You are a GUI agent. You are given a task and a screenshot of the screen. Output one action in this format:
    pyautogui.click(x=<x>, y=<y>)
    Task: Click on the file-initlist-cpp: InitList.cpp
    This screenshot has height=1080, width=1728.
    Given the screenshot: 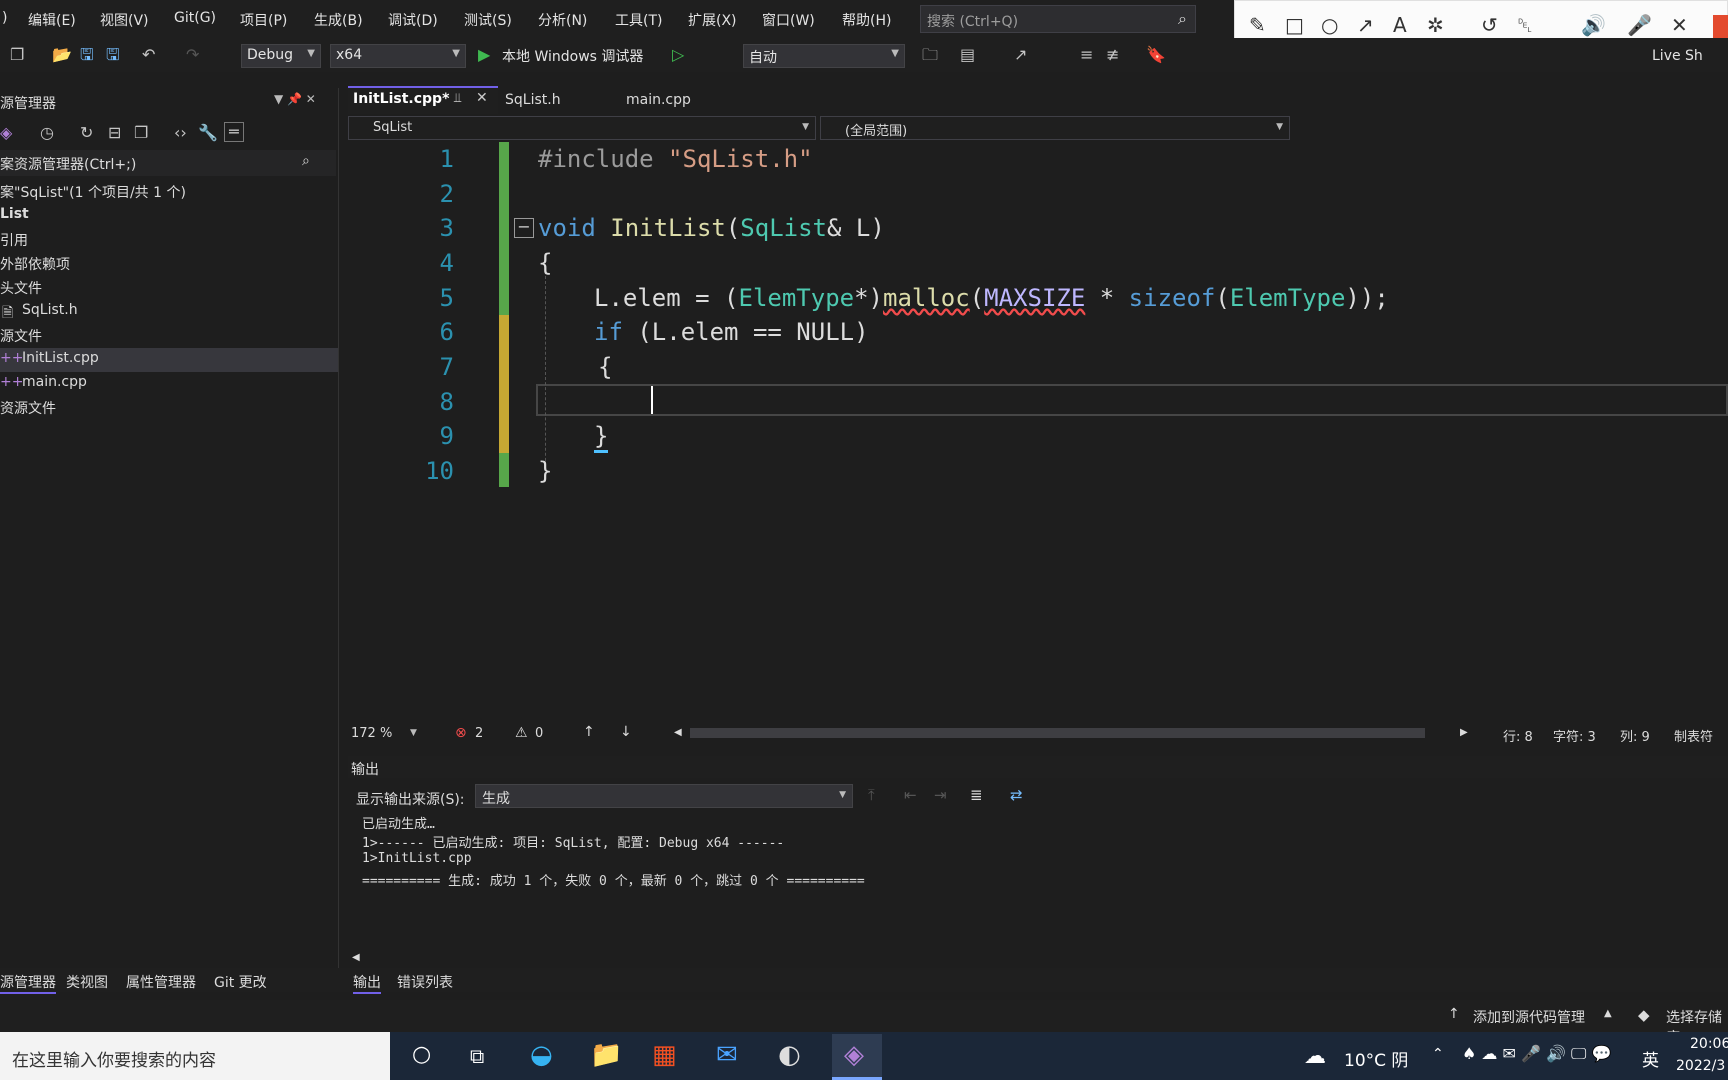 What is the action you would take?
    pyautogui.click(x=60, y=358)
    